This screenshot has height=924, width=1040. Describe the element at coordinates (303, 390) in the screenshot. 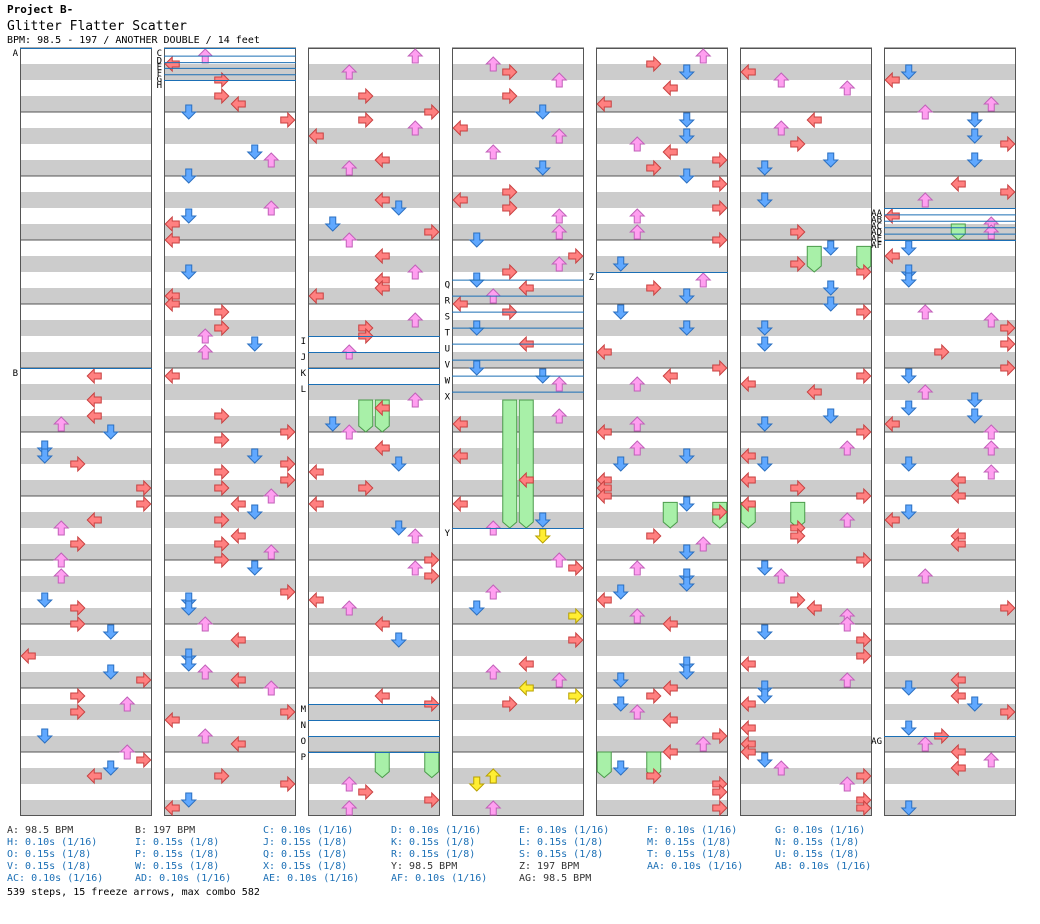

I see `marker-label: L` at that location.